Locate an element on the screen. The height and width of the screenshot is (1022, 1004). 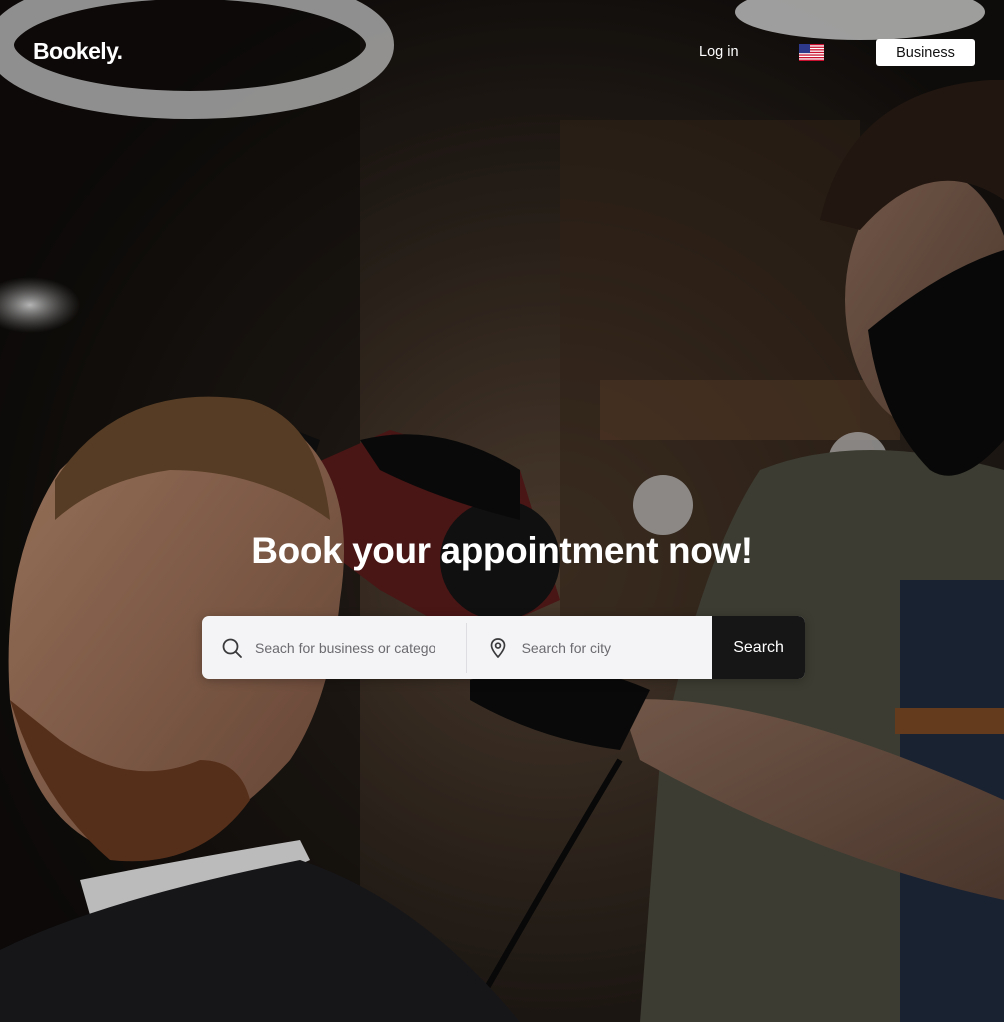
business-search-field is located at coordinates (334, 647).